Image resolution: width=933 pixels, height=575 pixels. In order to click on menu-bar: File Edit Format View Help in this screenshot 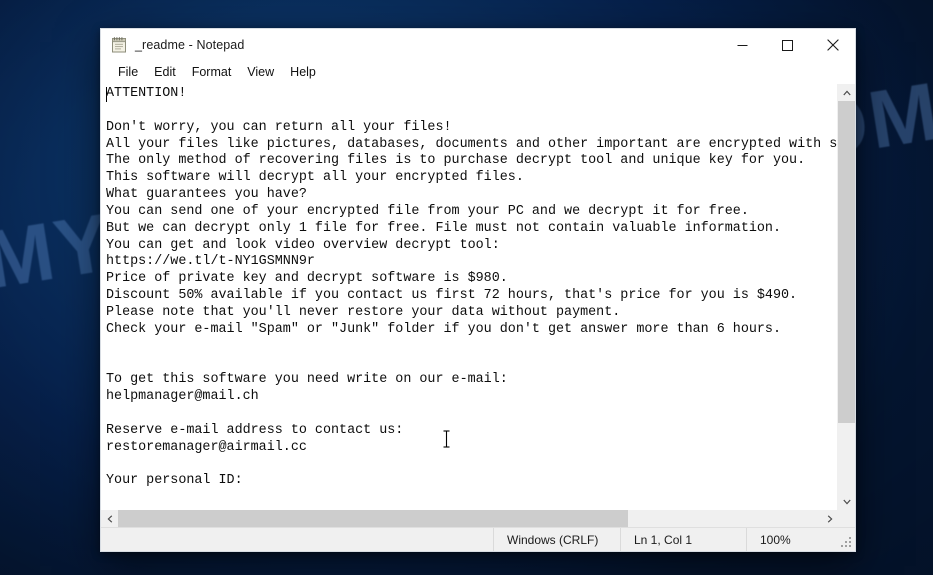, I will do `click(478, 72)`.